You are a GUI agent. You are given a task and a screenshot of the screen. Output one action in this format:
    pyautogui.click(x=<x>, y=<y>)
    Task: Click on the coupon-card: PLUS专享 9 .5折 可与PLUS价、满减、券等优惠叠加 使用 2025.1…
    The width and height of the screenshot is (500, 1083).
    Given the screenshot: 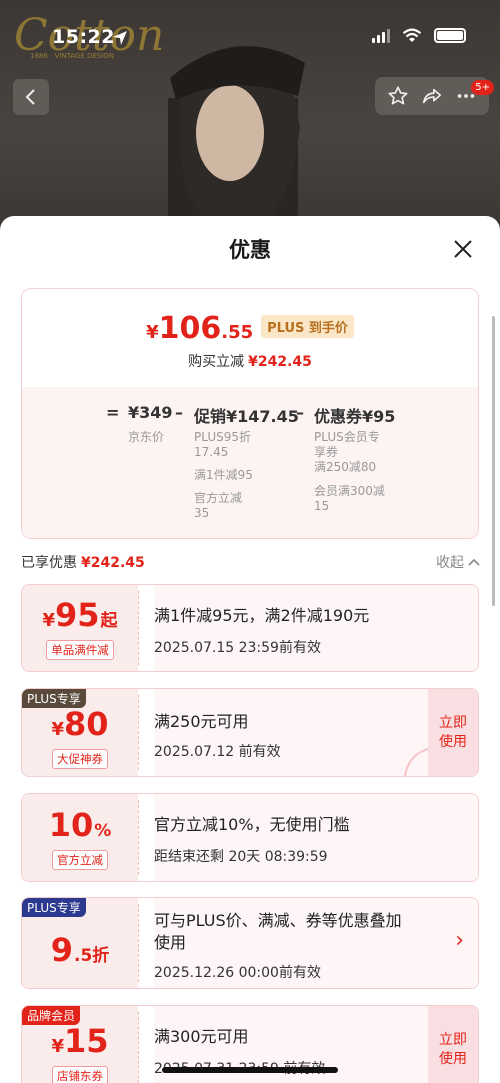 What is the action you would take?
    pyautogui.click(x=250, y=943)
    